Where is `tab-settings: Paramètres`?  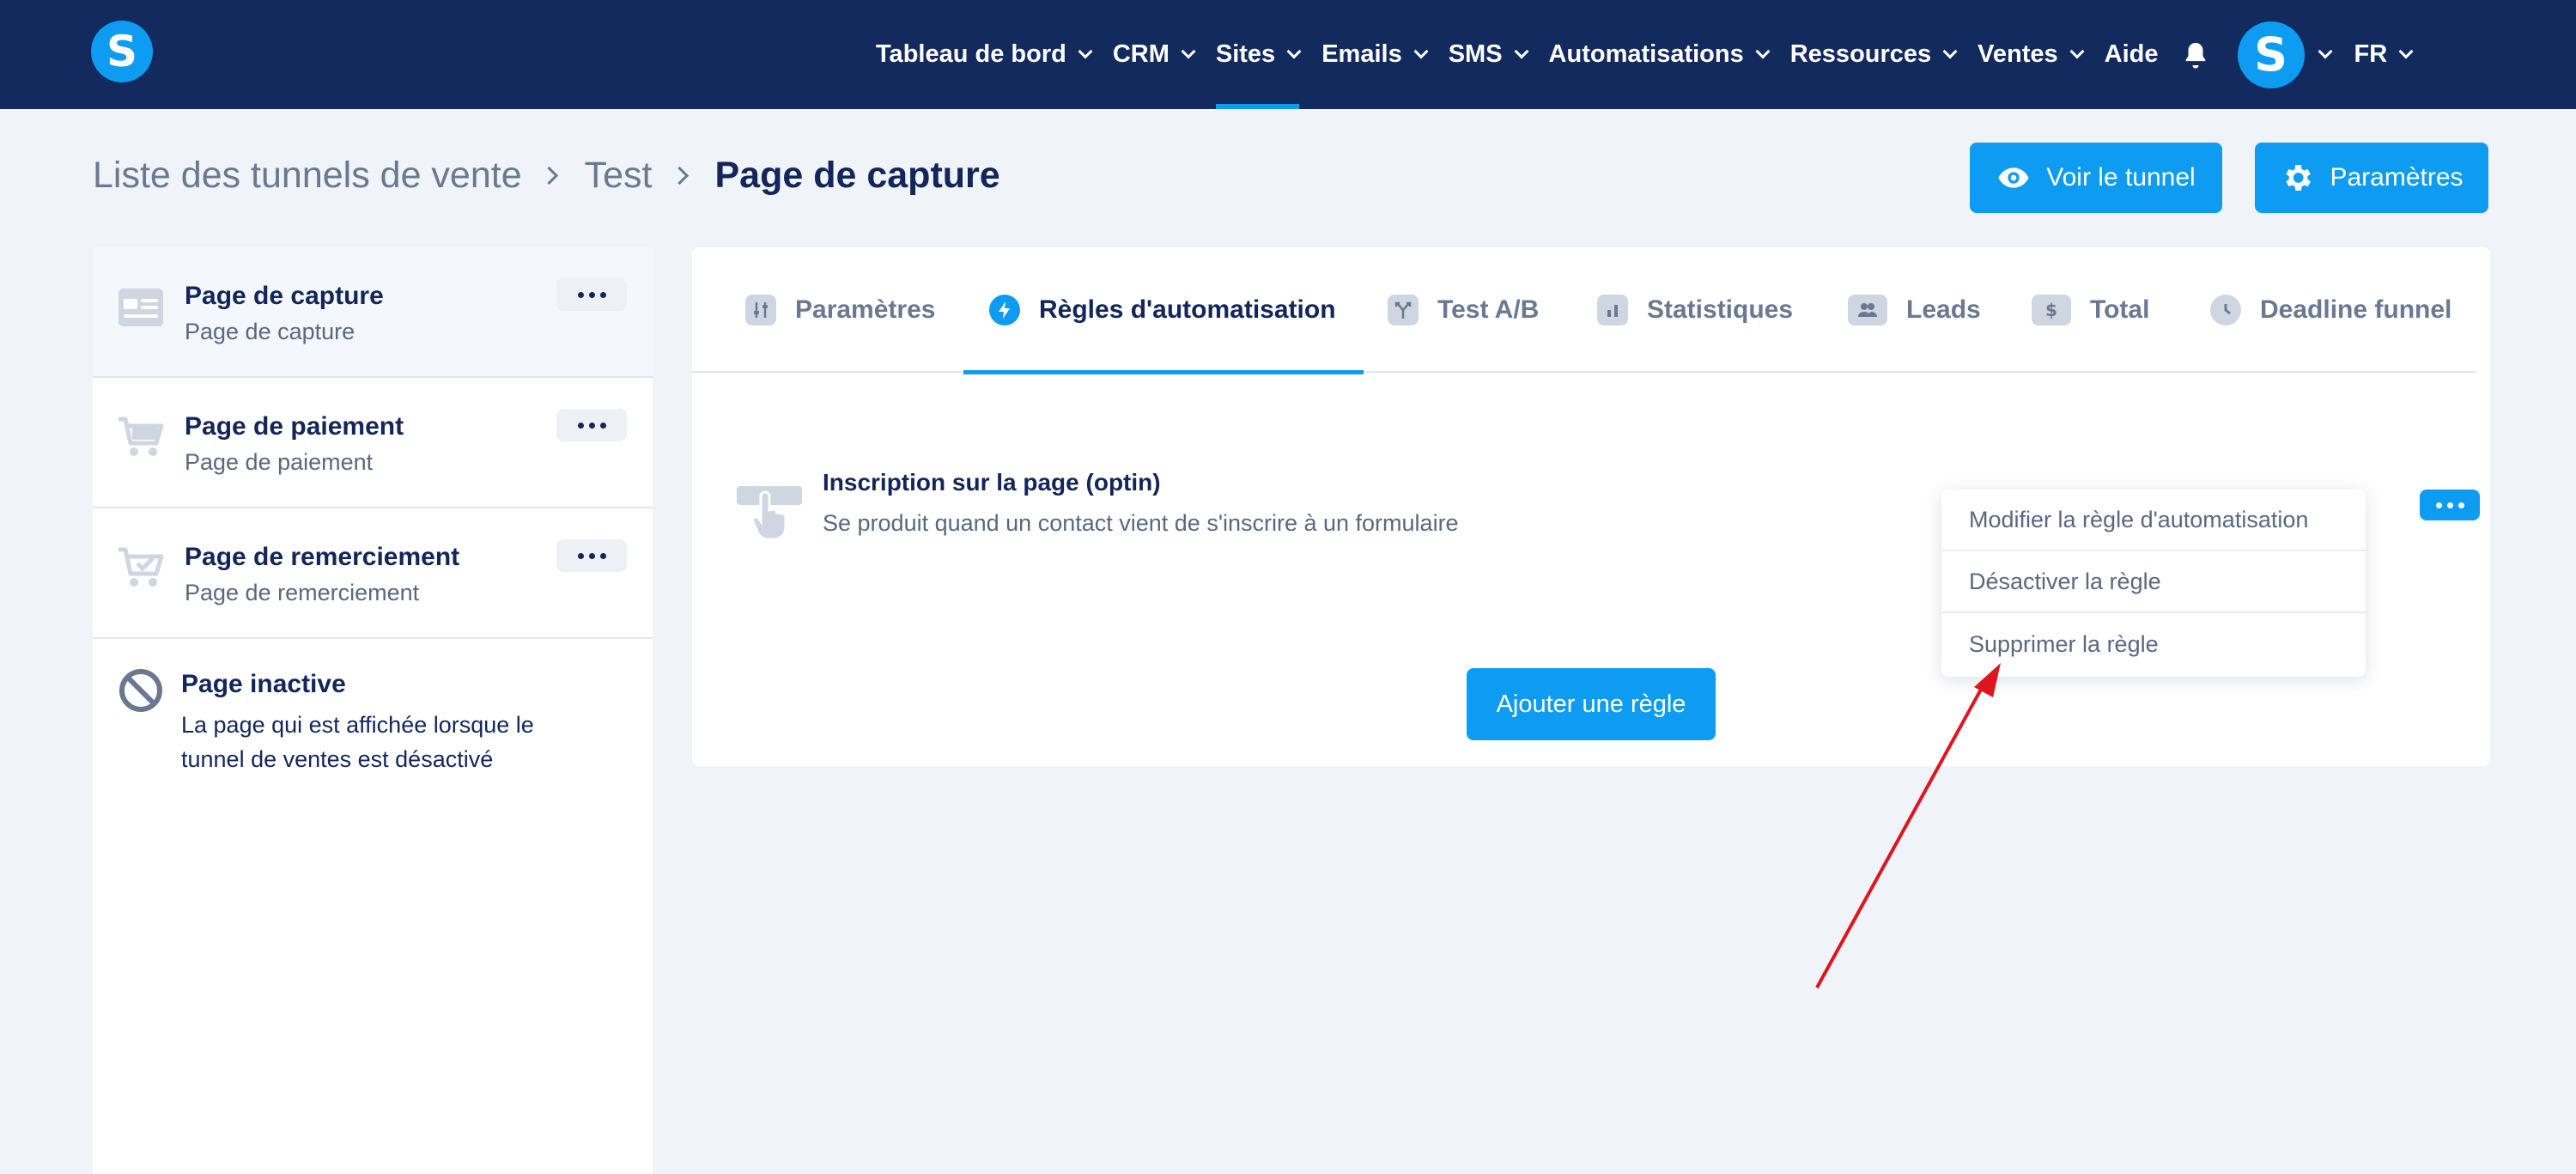
tab-settings: Paramètres is located at coordinates (840, 310).